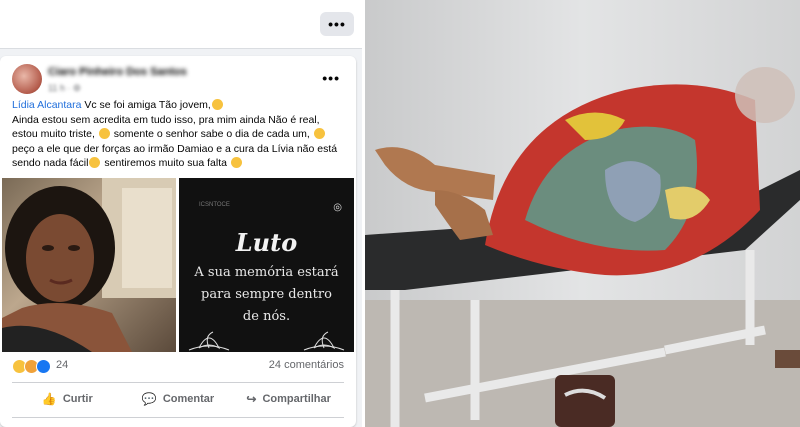 This screenshot has width=800, height=427. Describe the element at coordinates (266, 294) in the screenshot. I see `image-line-2: para sempre dentro` at that location.